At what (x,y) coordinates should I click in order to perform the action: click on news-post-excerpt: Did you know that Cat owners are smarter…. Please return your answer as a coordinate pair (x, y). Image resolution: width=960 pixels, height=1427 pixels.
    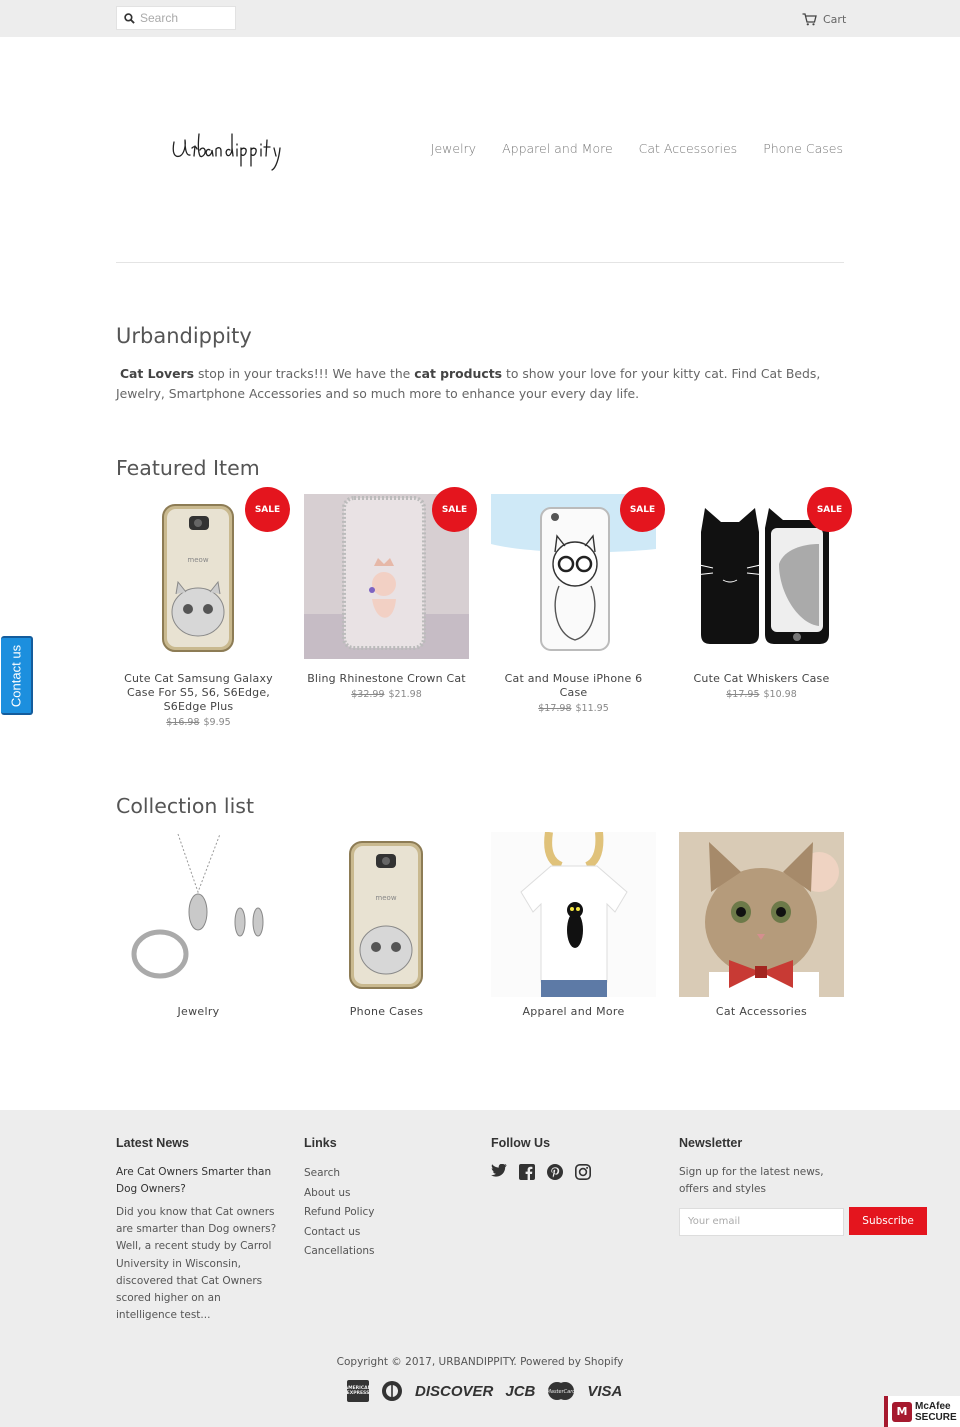
    Looking at the image, I should click on (196, 1264).